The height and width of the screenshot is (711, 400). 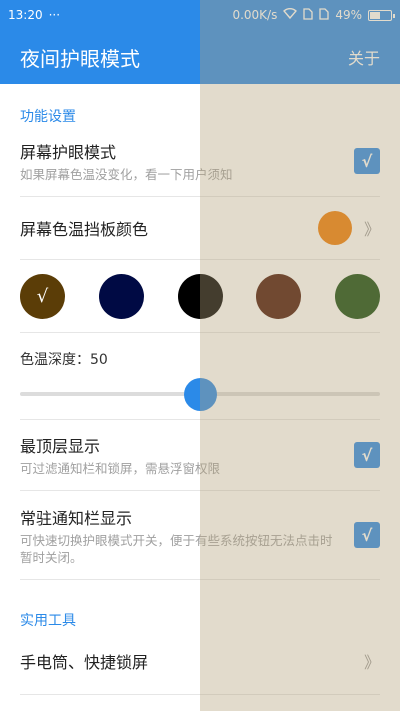 I want to click on network-speed: 0.00K/s, so click(x=255, y=15).